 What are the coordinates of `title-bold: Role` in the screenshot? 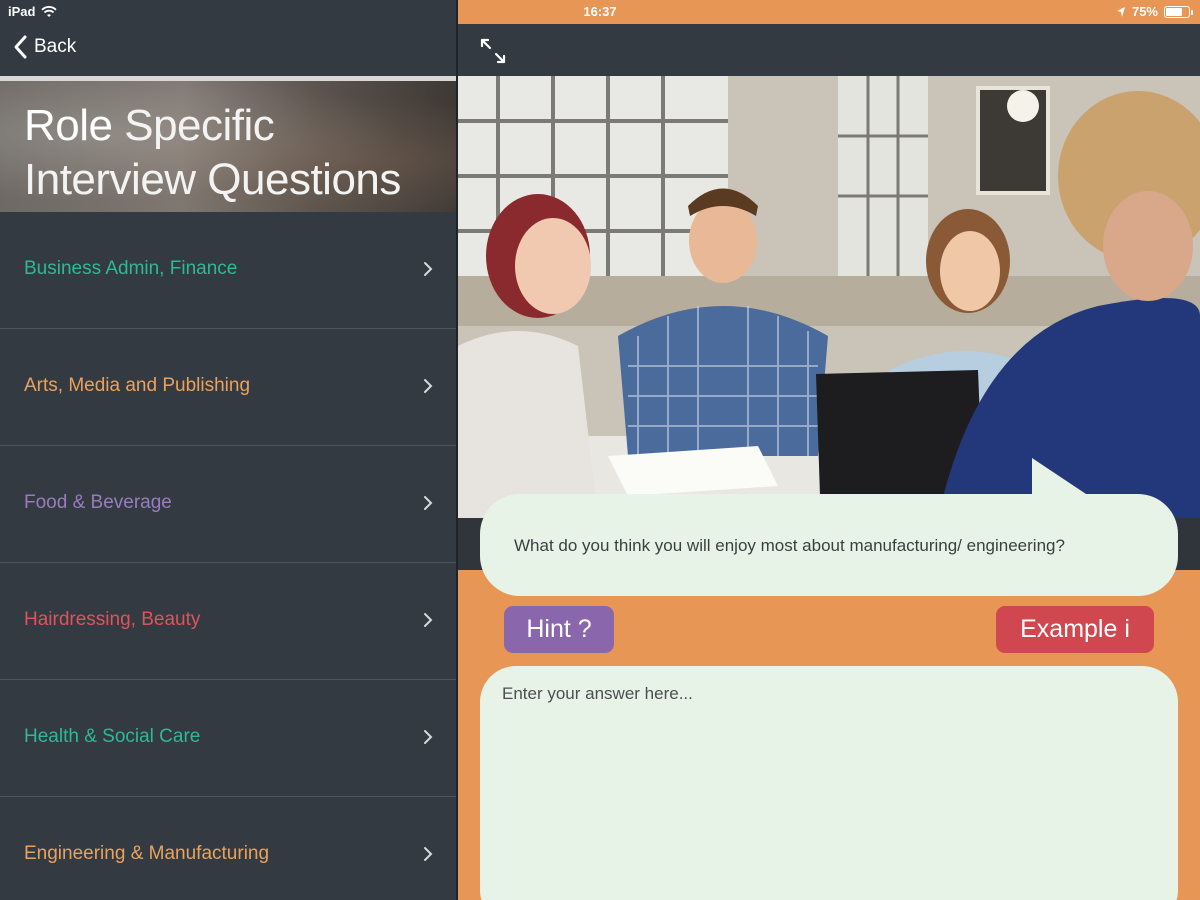 It's located at (68, 125).